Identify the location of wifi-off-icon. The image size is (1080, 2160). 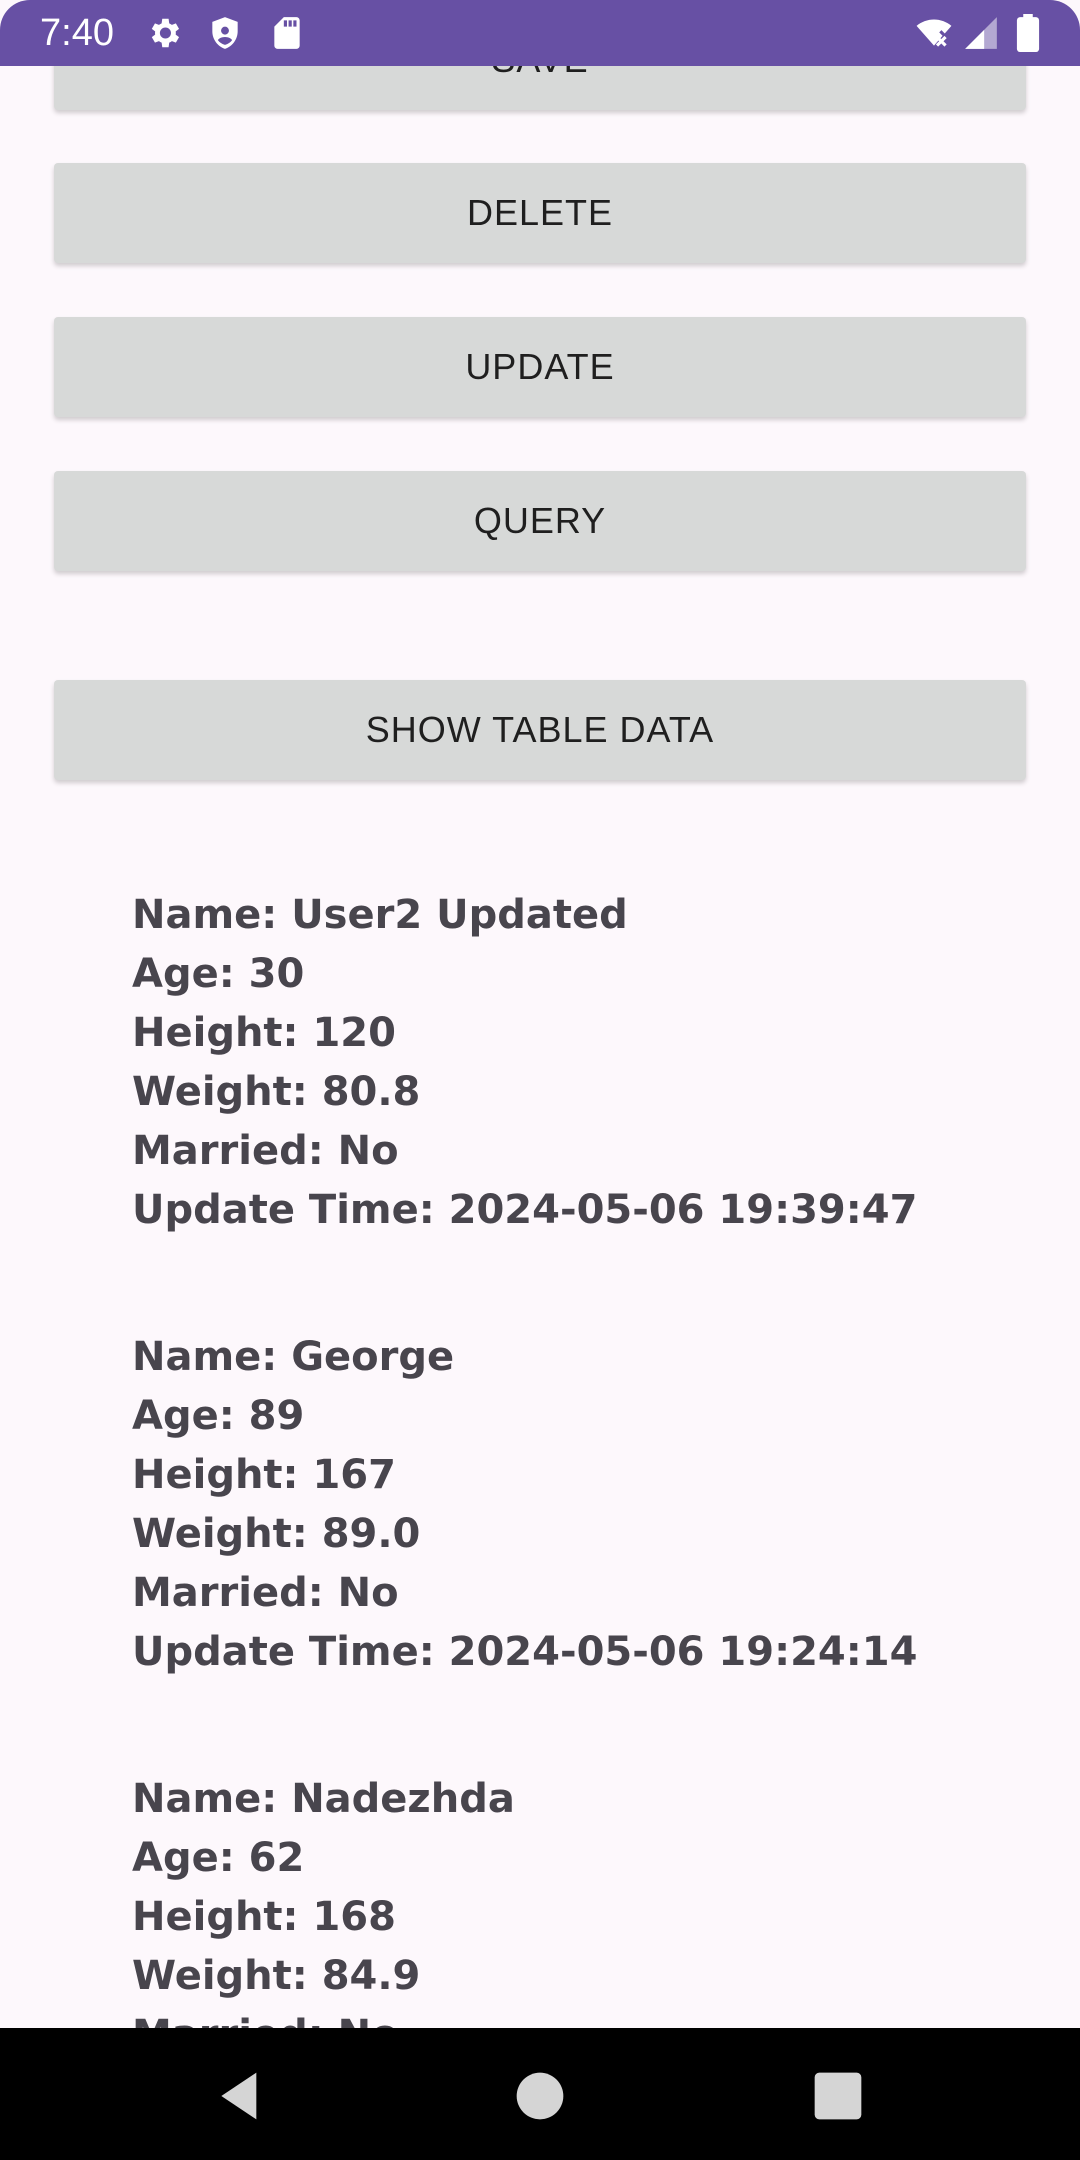
(934, 33).